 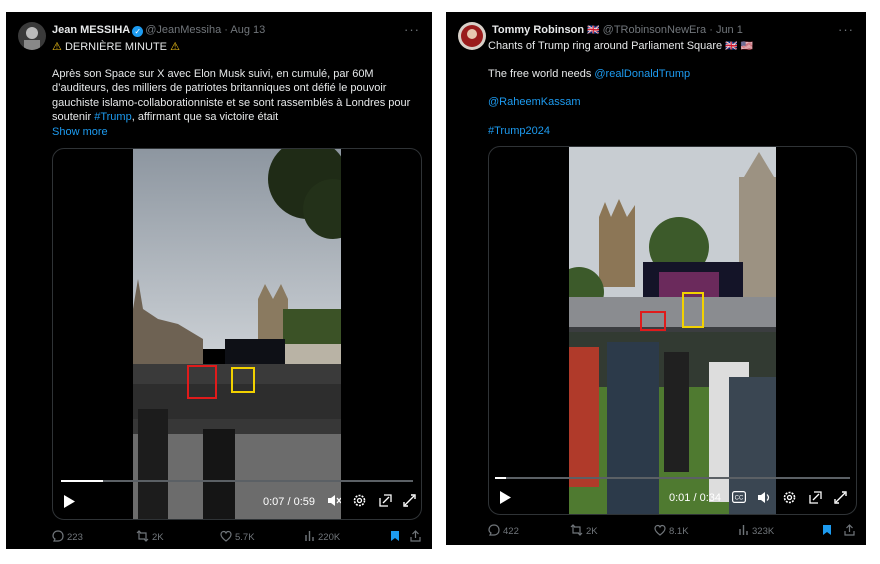 I want to click on view-count: 323K, so click(x=763, y=531).